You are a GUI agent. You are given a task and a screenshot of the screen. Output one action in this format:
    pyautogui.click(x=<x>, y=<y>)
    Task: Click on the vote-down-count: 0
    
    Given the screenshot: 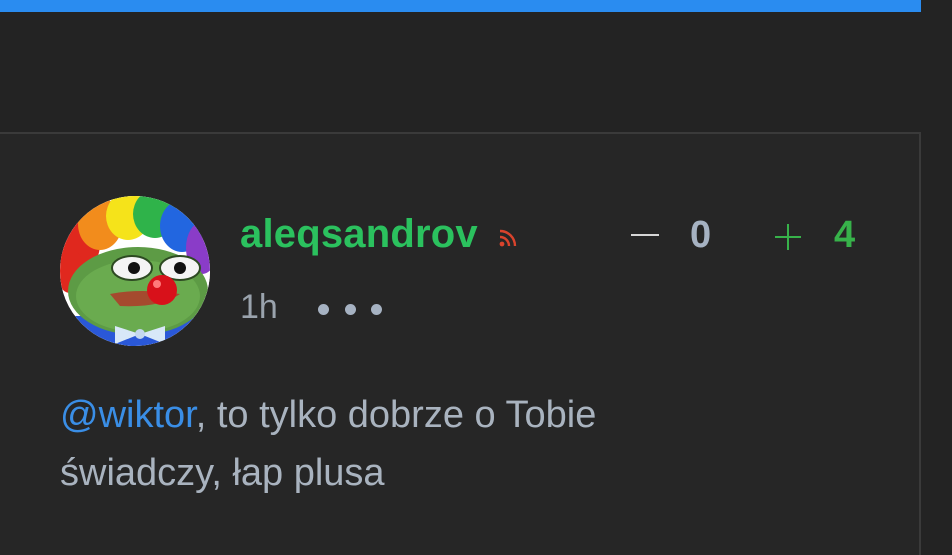 What is the action you would take?
    pyautogui.click(x=701, y=235)
    